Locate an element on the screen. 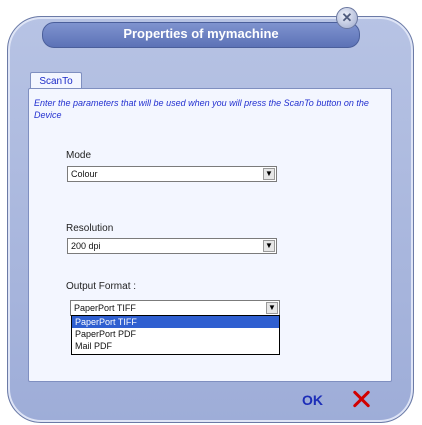 The image size is (422, 425). resolution-value: 200 dpi is located at coordinates (86, 246).